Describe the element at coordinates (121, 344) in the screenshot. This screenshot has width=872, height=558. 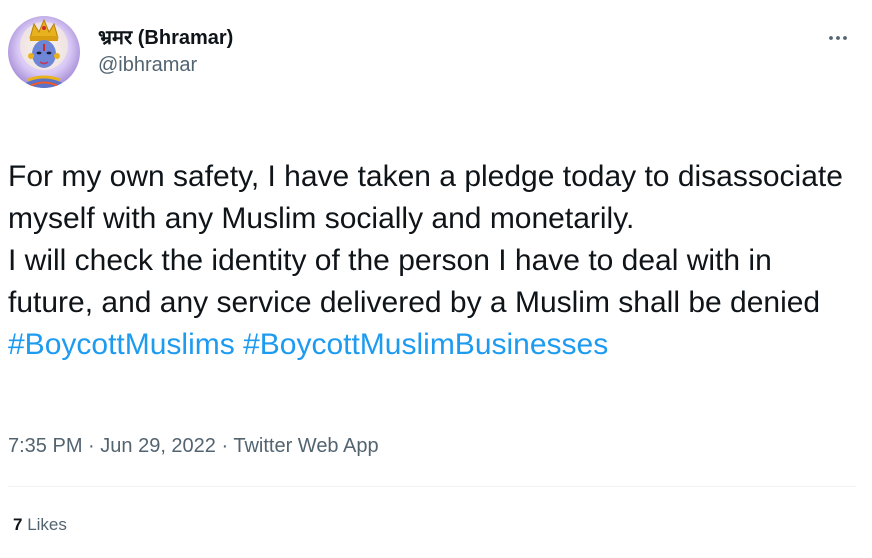
I see `hashtag-link-boycottmuslims: #BoycottMuslims` at that location.